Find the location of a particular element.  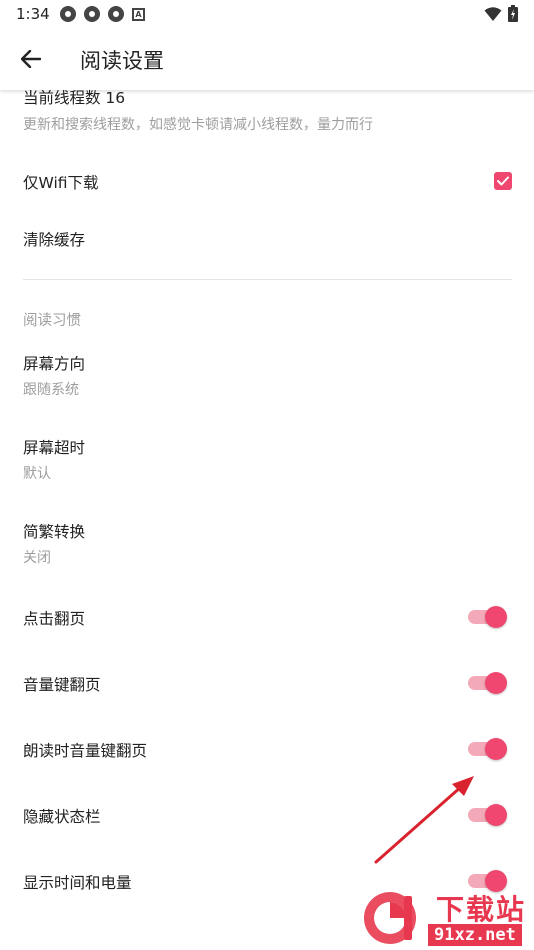

section-divider is located at coordinates (267, 279).